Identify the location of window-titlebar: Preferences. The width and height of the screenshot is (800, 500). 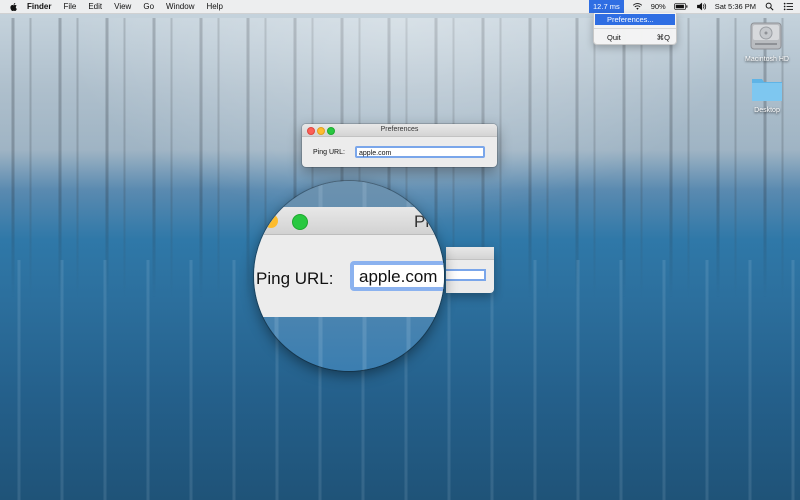
(399, 130).